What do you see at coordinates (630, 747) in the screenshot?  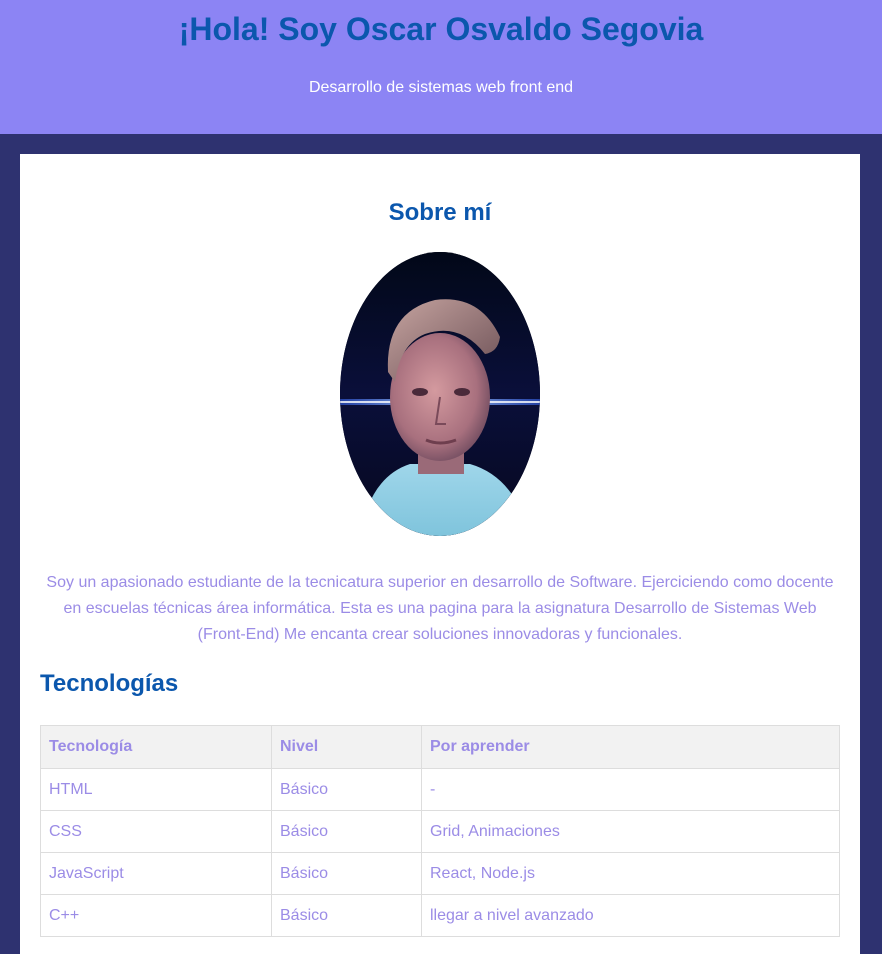 I see `column-header-to-learn: Por aprender` at bounding box center [630, 747].